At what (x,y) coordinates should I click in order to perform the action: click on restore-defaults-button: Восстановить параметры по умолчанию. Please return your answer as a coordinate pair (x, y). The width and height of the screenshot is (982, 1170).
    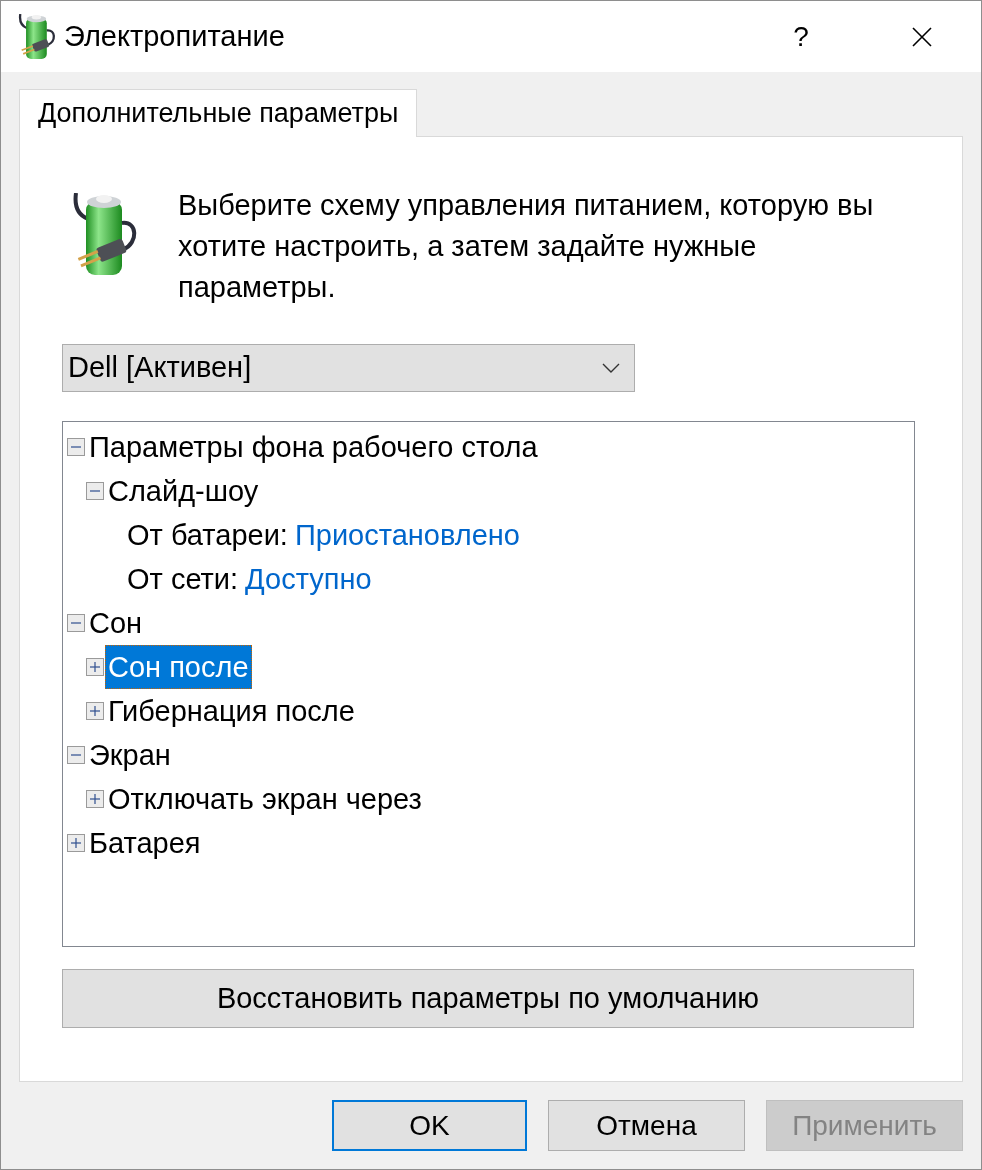
    Looking at the image, I should click on (488, 998).